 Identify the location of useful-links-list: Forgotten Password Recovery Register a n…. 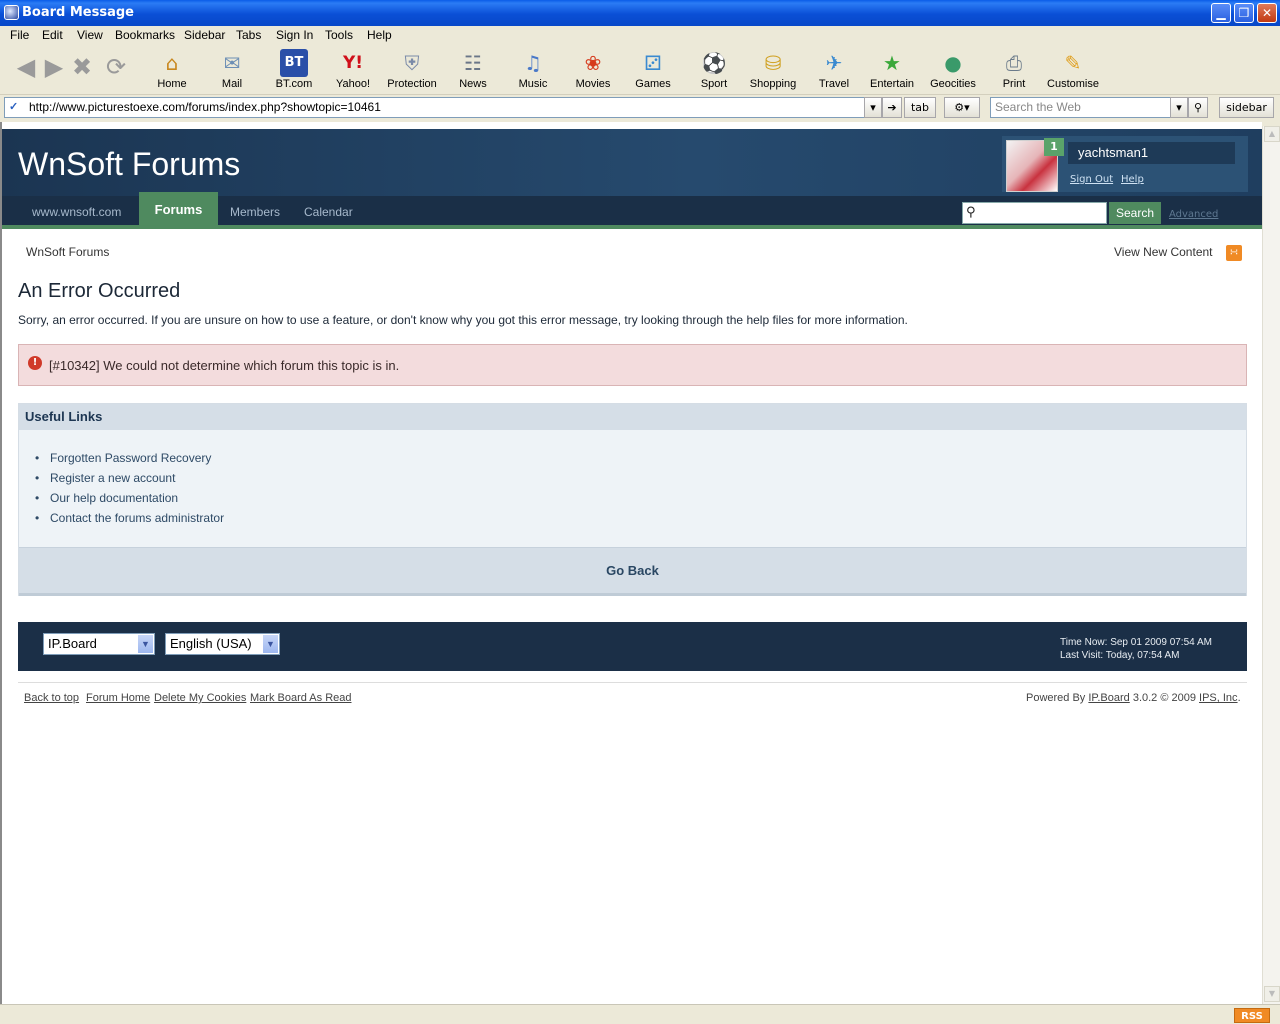
(129, 491).